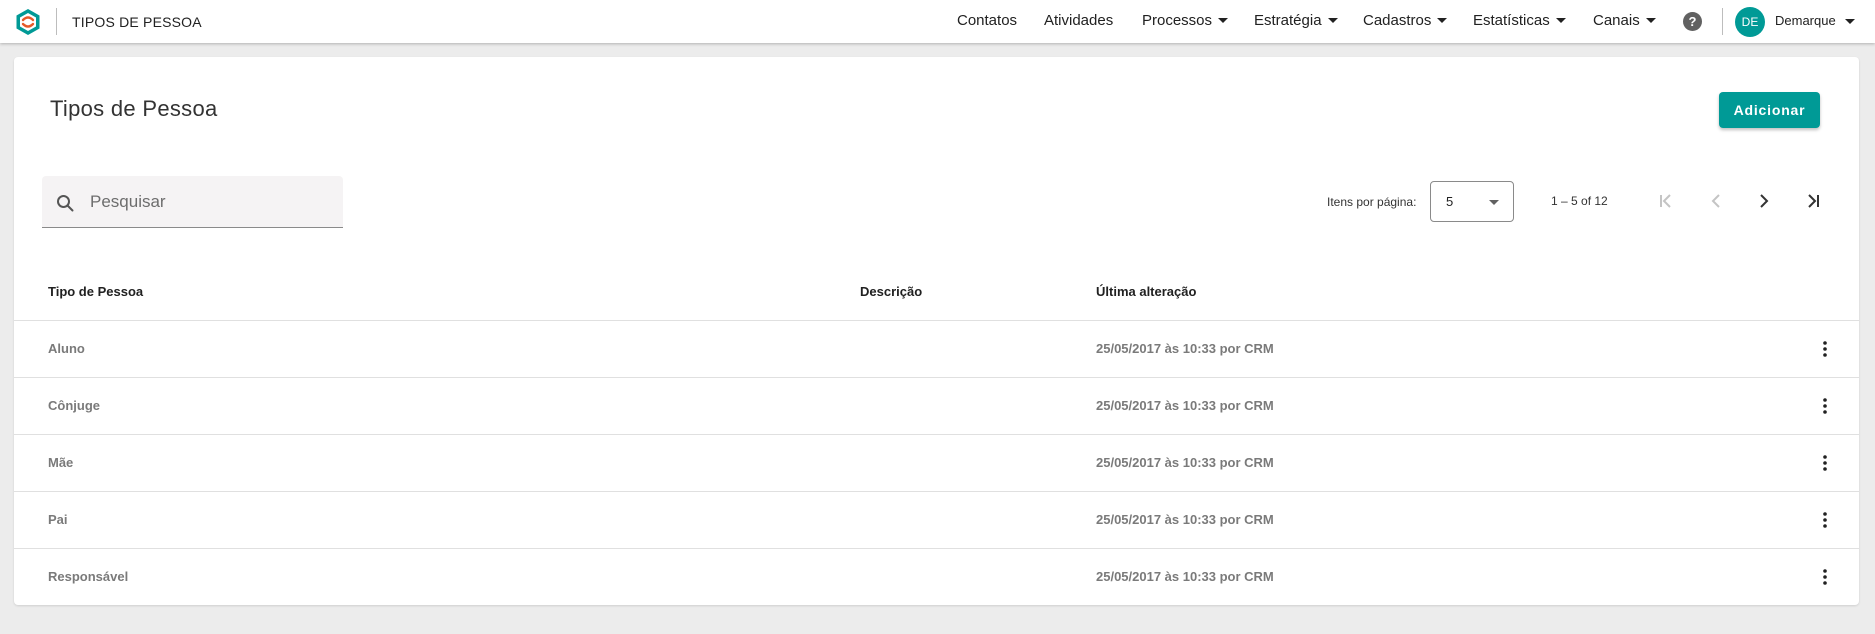  What do you see at coordinates (1666, 201) in the screenshot?
I see `first-page-icon` at bounding box center [1666, 201].